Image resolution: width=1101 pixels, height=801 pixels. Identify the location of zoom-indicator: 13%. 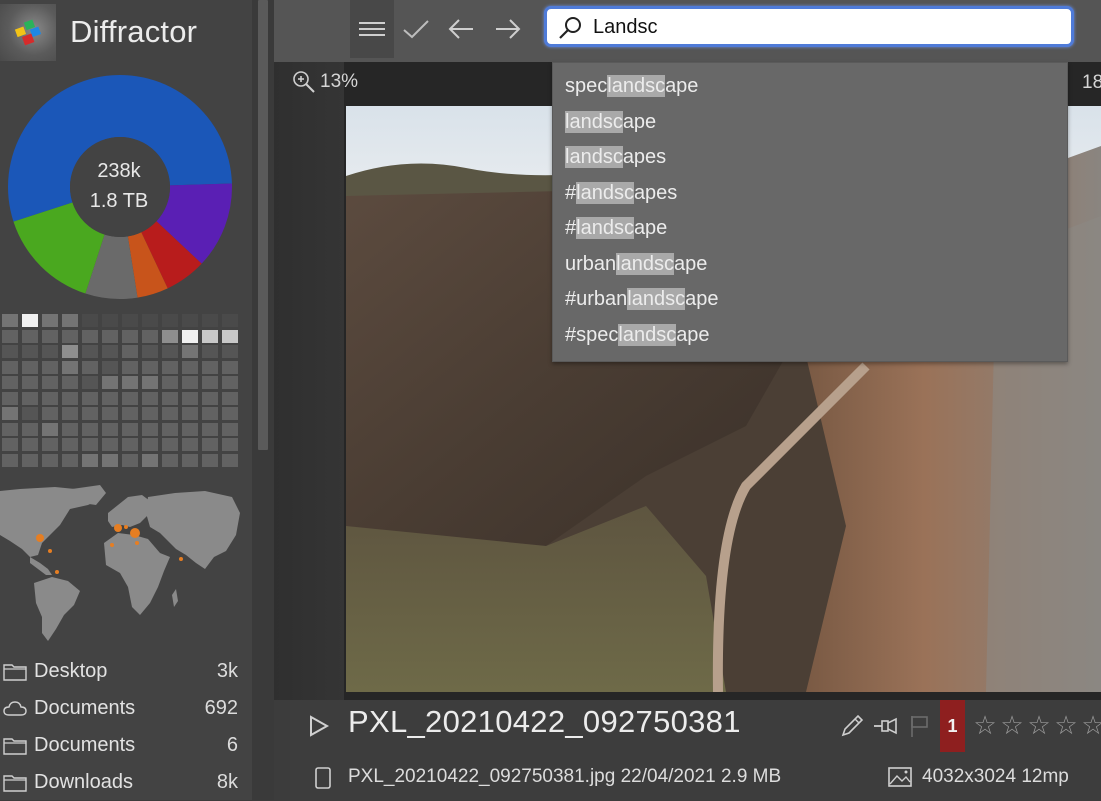
(325, 82).